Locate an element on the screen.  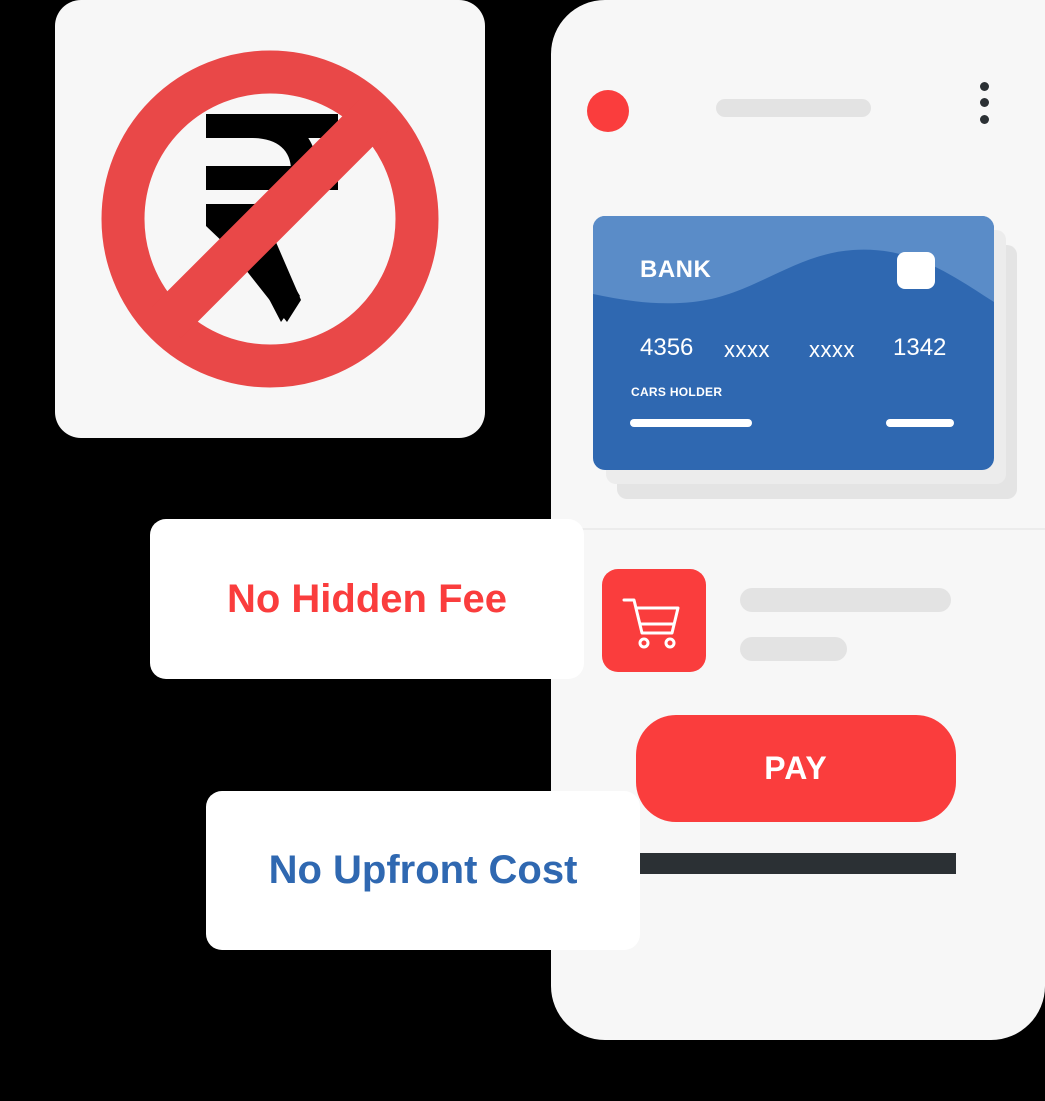
no-rupee-icon is located at coordinates (270, 219).